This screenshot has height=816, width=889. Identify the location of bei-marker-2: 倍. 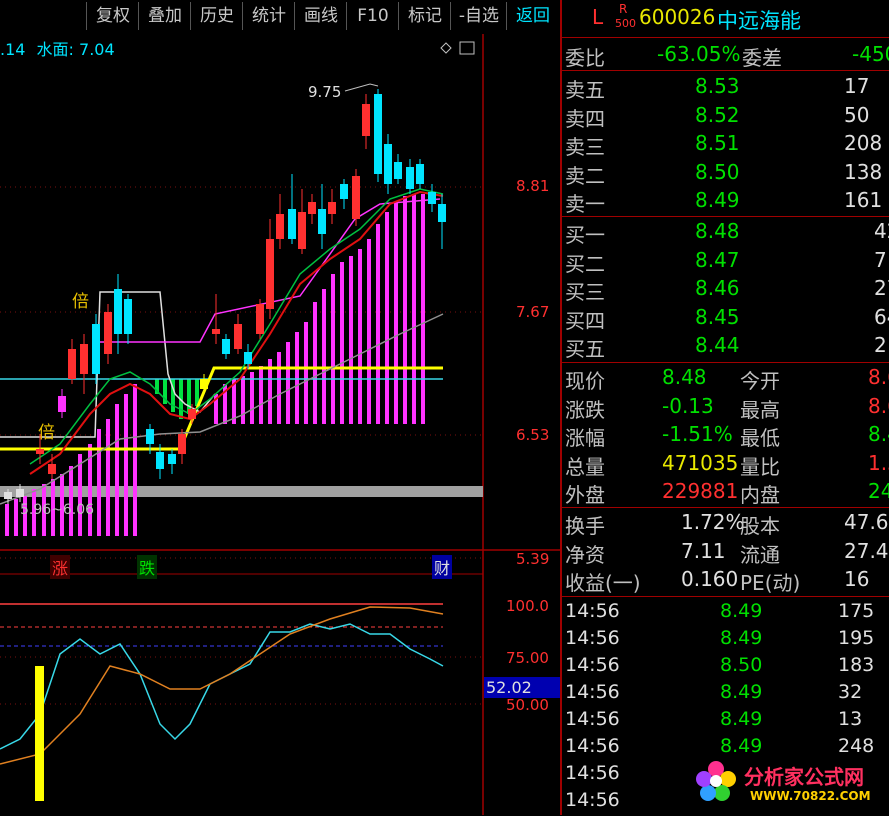
(46, 433).